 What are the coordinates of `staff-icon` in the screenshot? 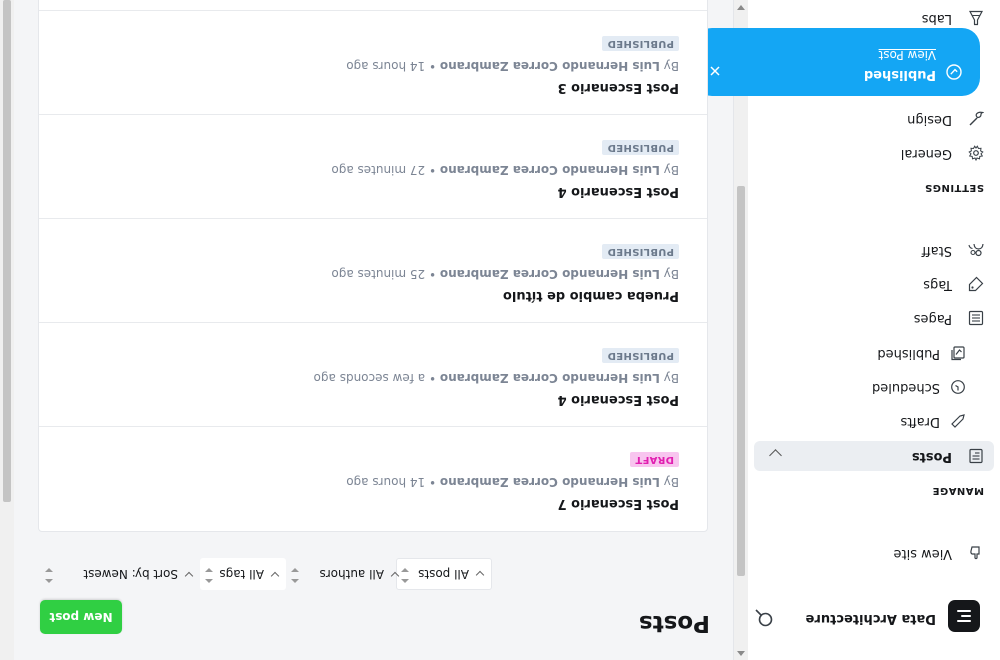 It's located at (976, 250).